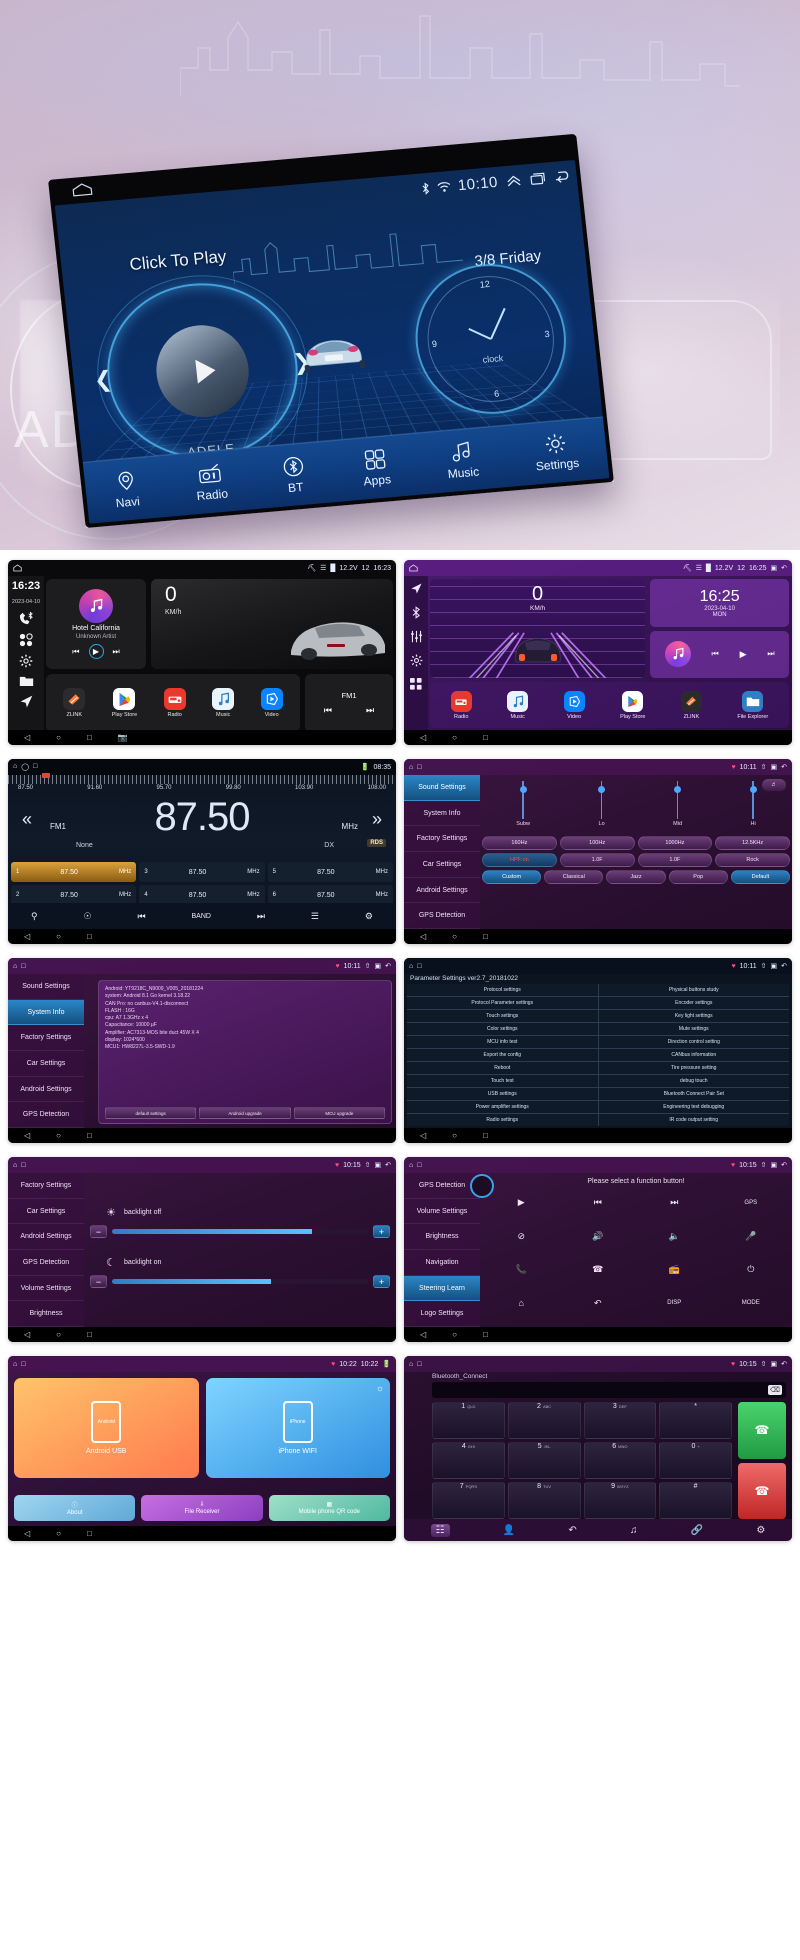 Image resolution: width=800 pixels, height=1960 pixels. Describe the element at coordinates (272, 624) in the screenshot. I see `speed-widget: 0 KM/h` at that location.